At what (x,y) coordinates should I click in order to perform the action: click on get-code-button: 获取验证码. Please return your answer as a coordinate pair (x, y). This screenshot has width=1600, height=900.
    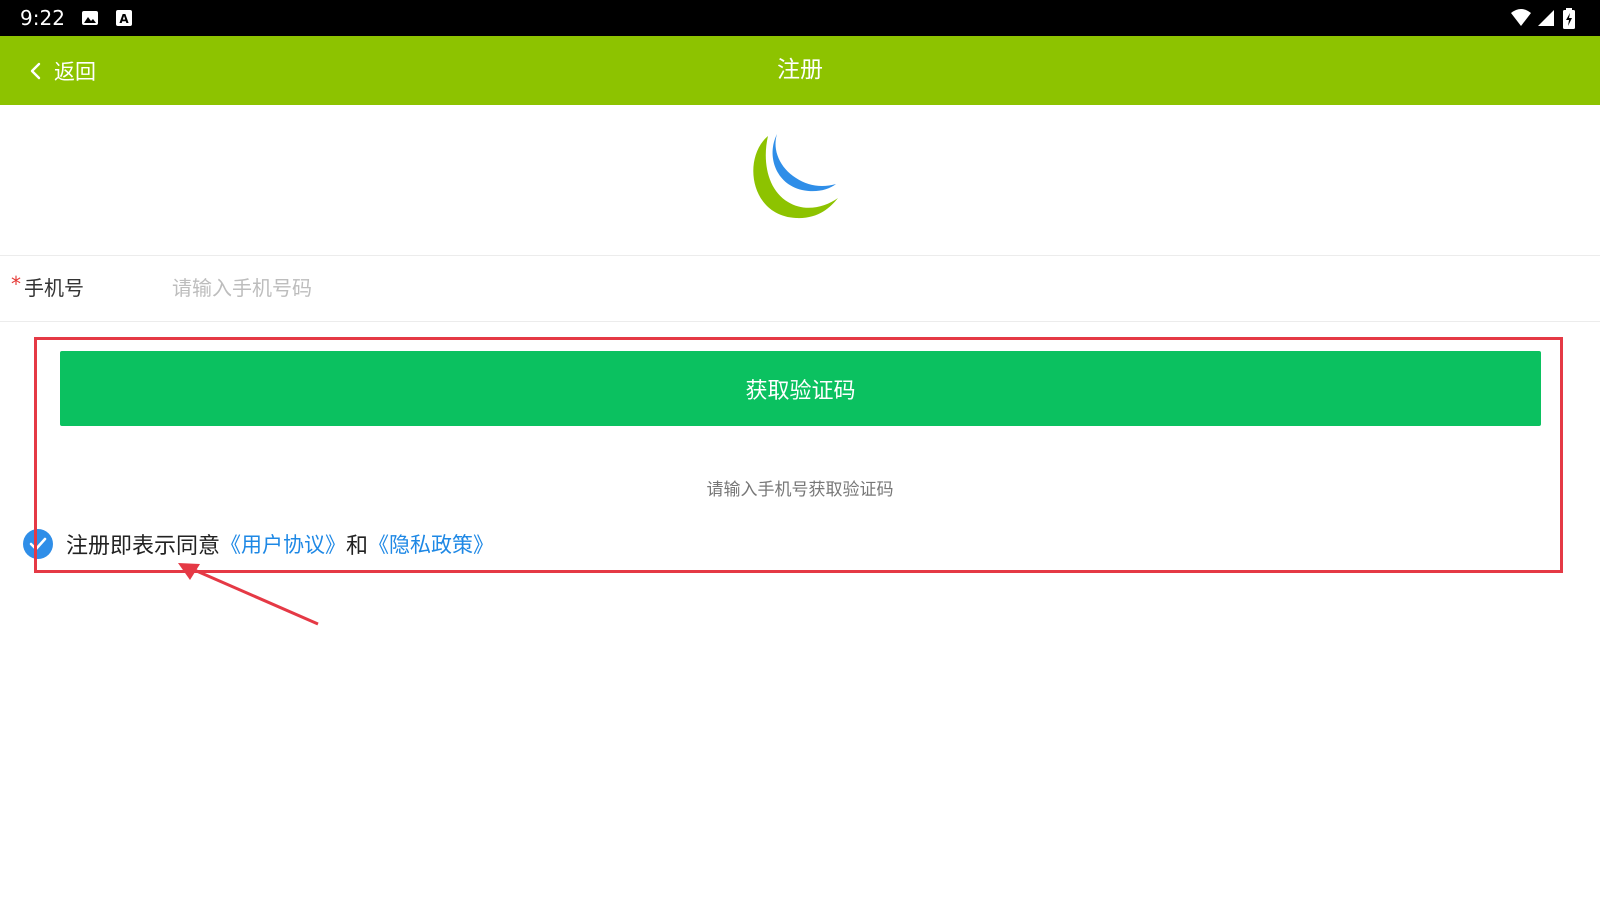
    Looking at the image, I should click on (800, 388).